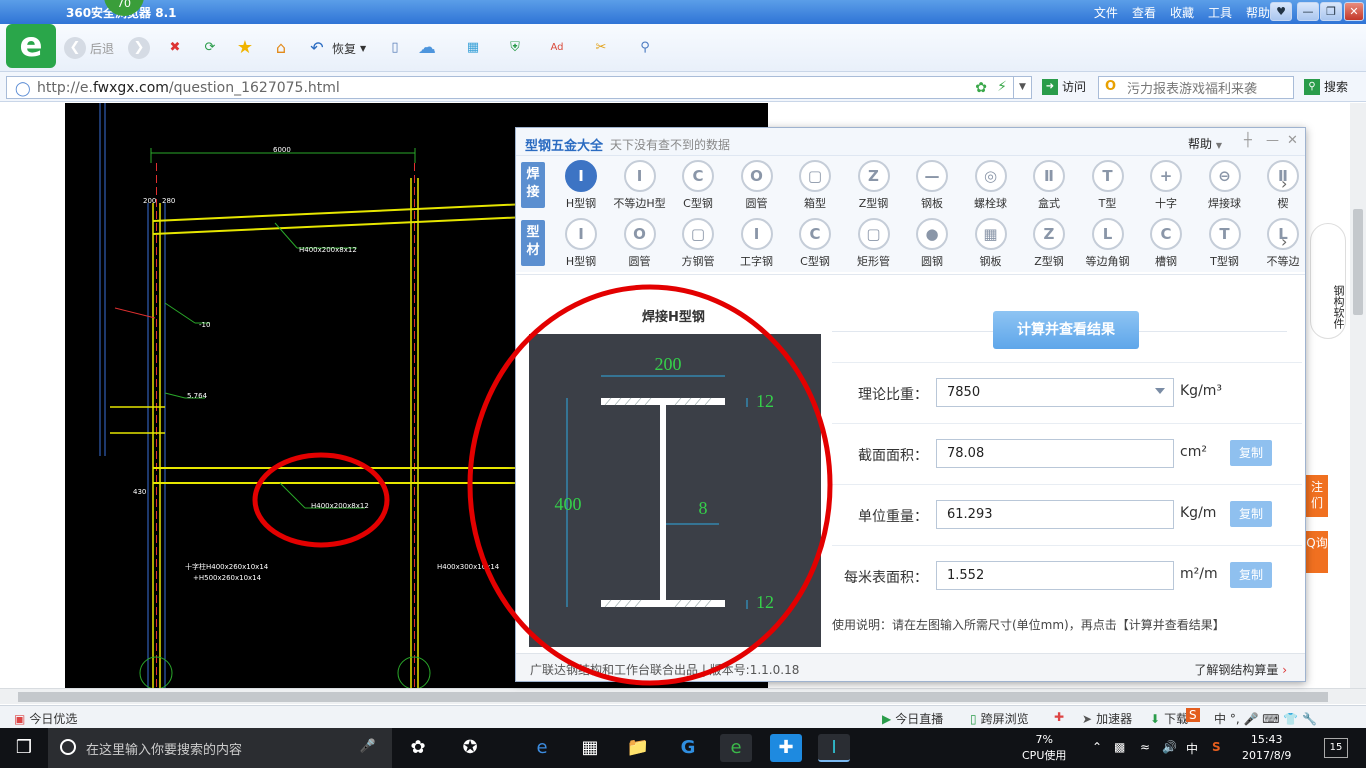 The width and height of the screenshot is (1366, 768). I want to click on profile-category-item: O 圆管, so click(640, 243).